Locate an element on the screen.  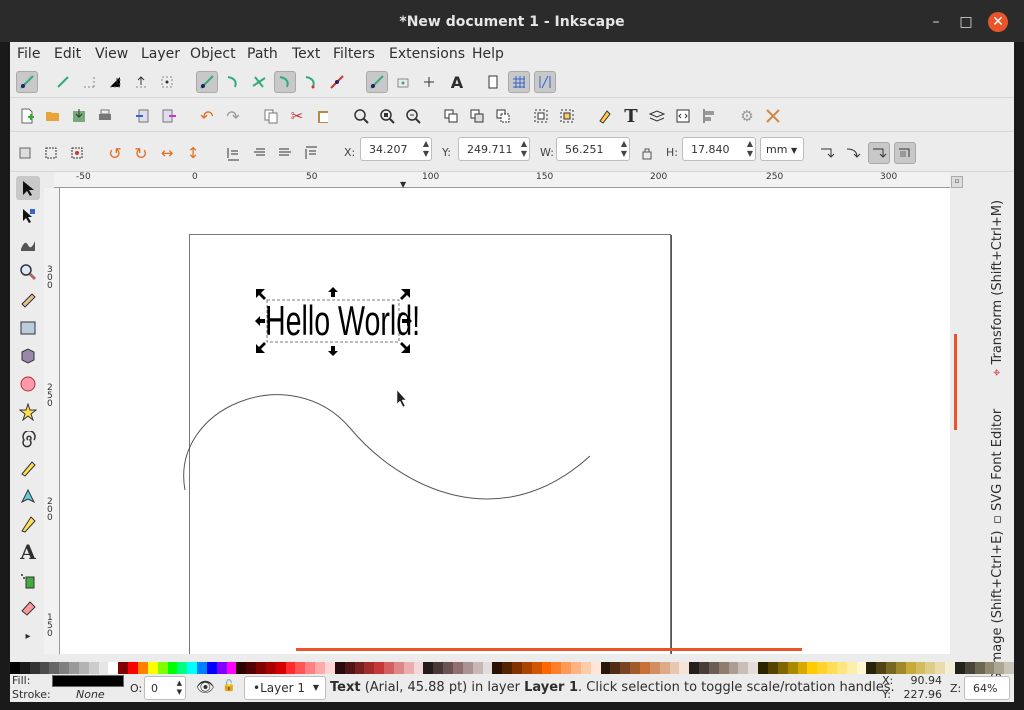
menu-help: Help is located at coordinates (488, 54).